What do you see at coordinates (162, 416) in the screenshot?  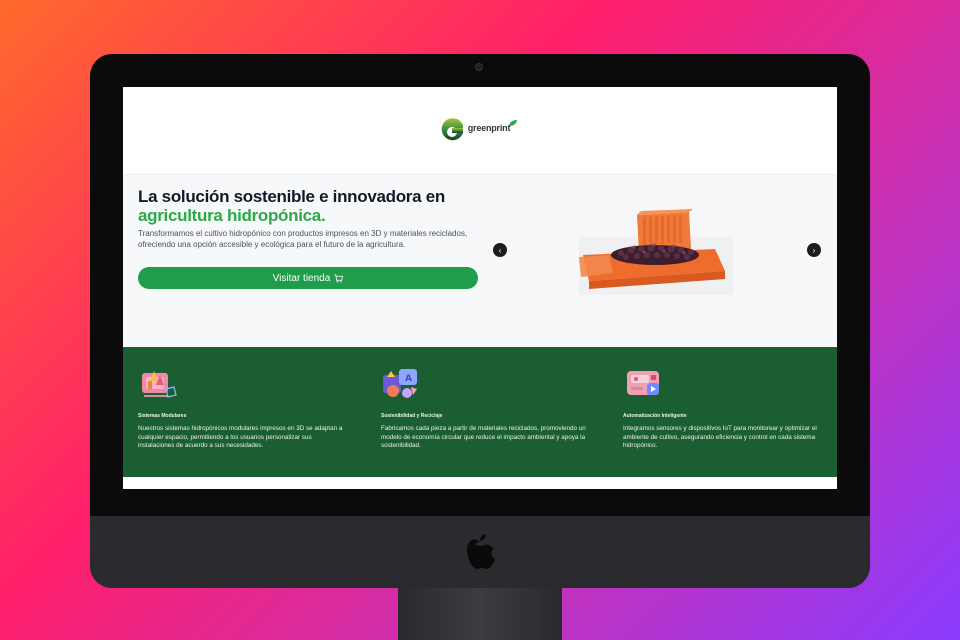 I see `feature-title: Sistemas Modulares` at bounding box center [162, 416].